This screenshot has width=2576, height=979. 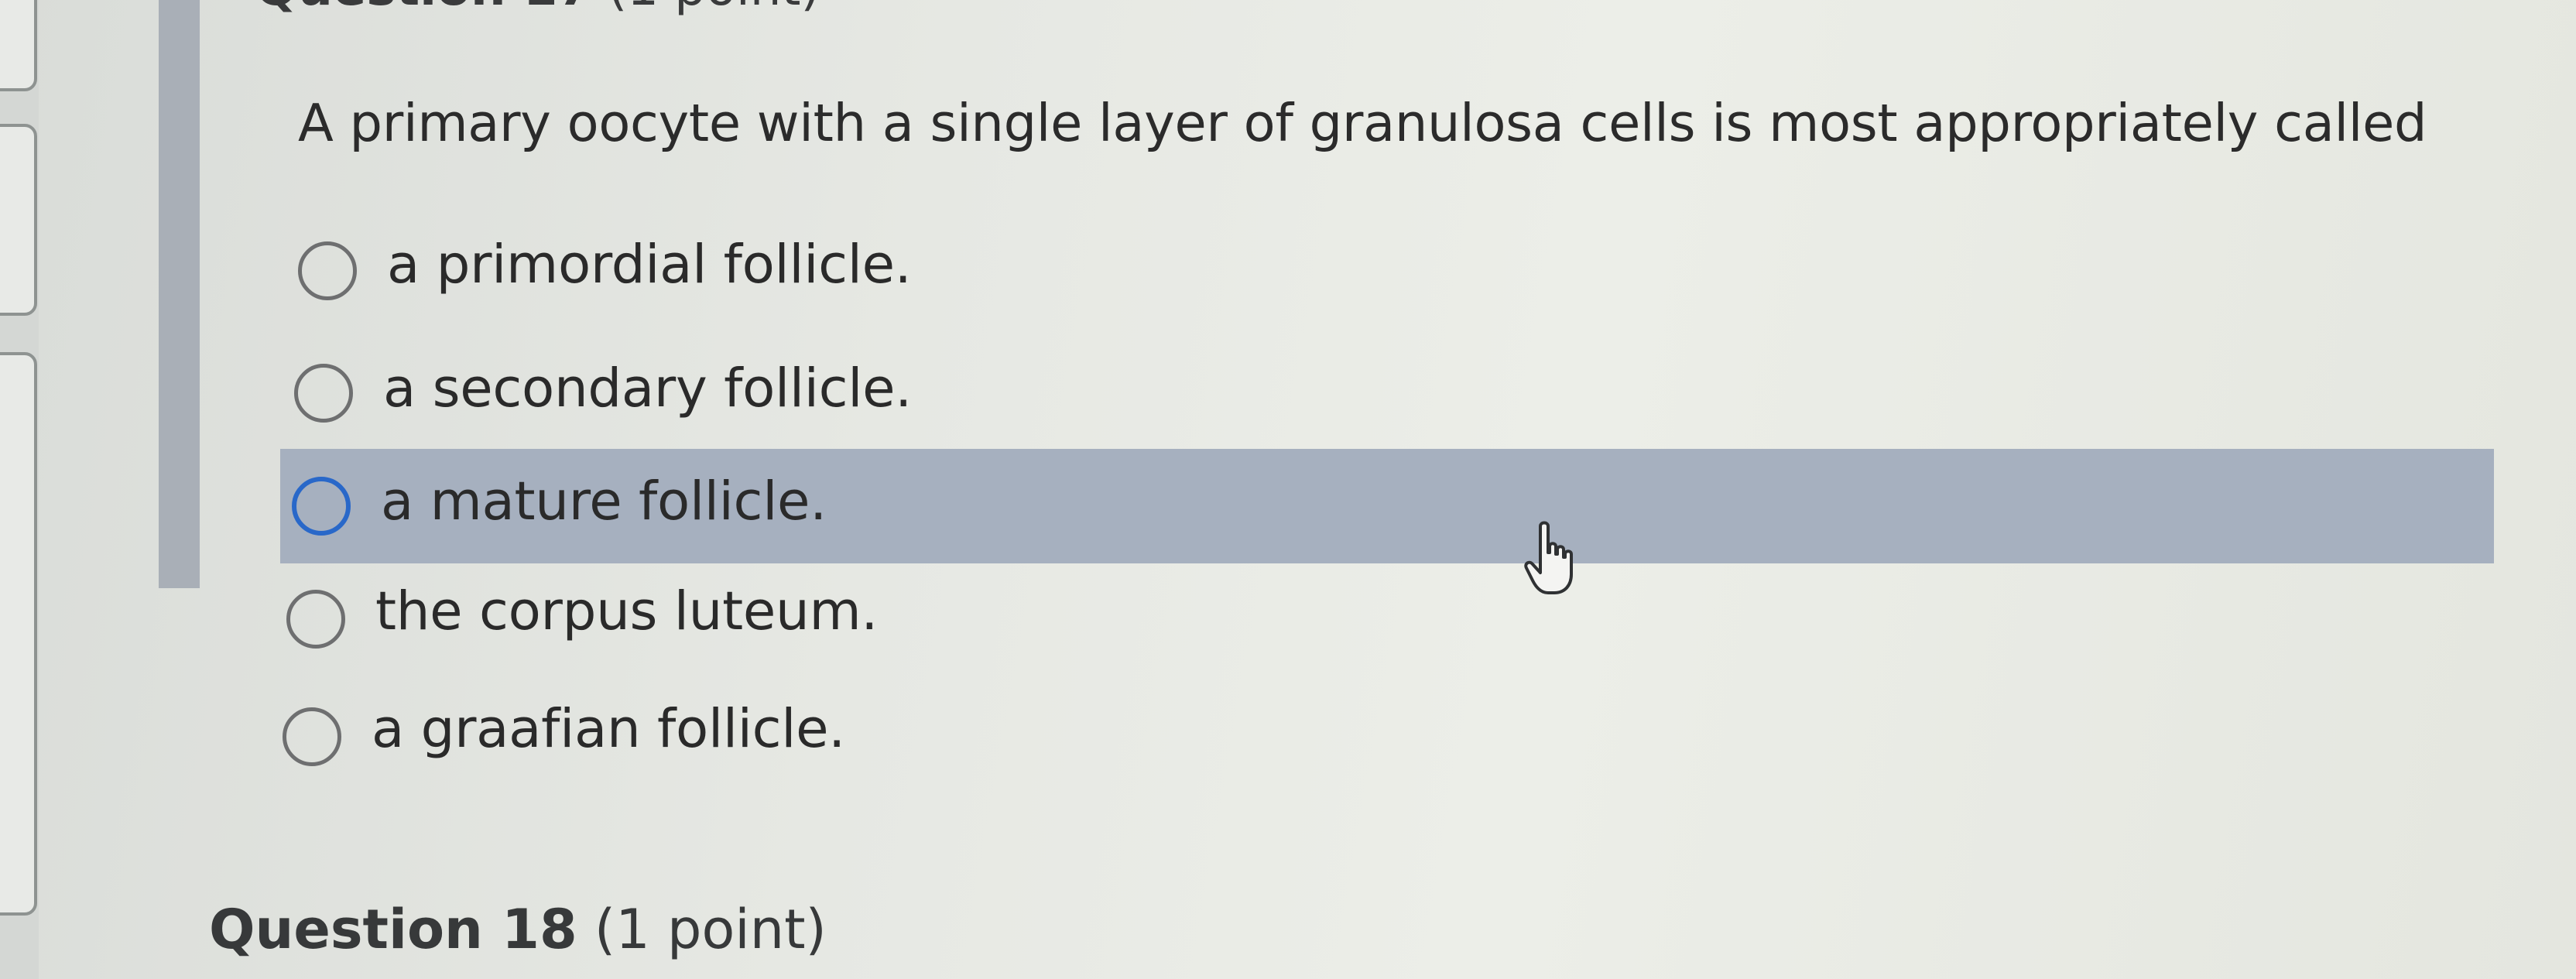 I want to click on question-17-points: (1 point), so click(x=714, y=8).